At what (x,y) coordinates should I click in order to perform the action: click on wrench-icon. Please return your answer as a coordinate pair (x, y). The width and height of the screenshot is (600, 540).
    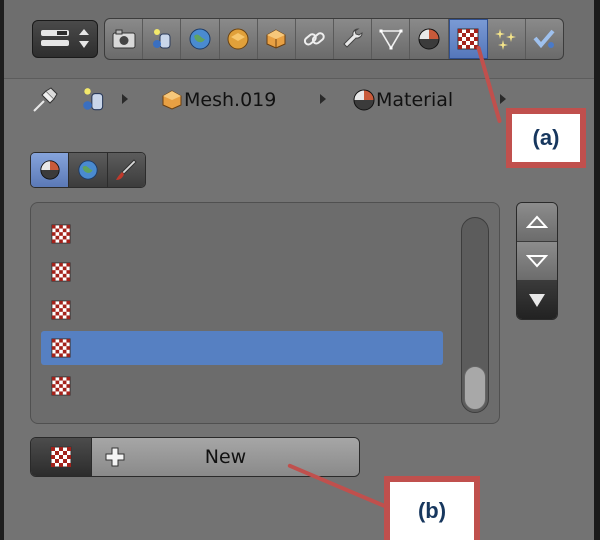
    Looking at the image, I should click on (352, 38).